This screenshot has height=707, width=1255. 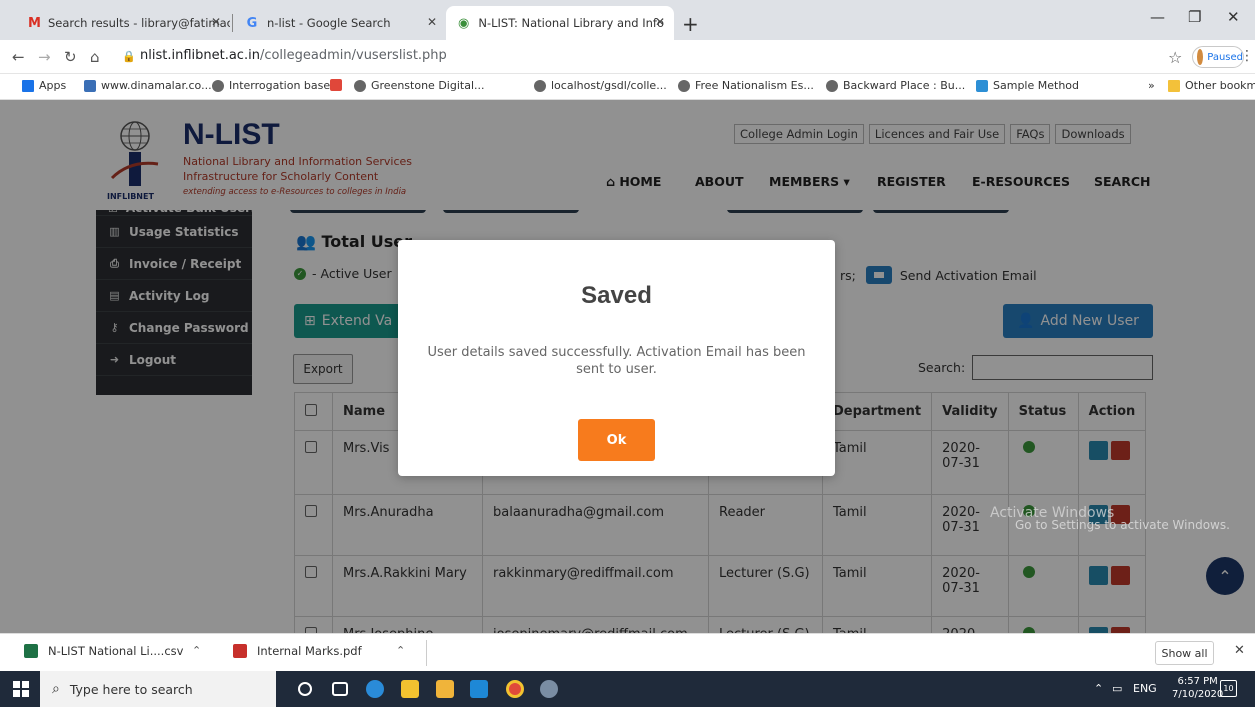 What do you see at coordinates (410, 689) in the screenshot?
I see `store-icon` at bounding box center [410, 689].